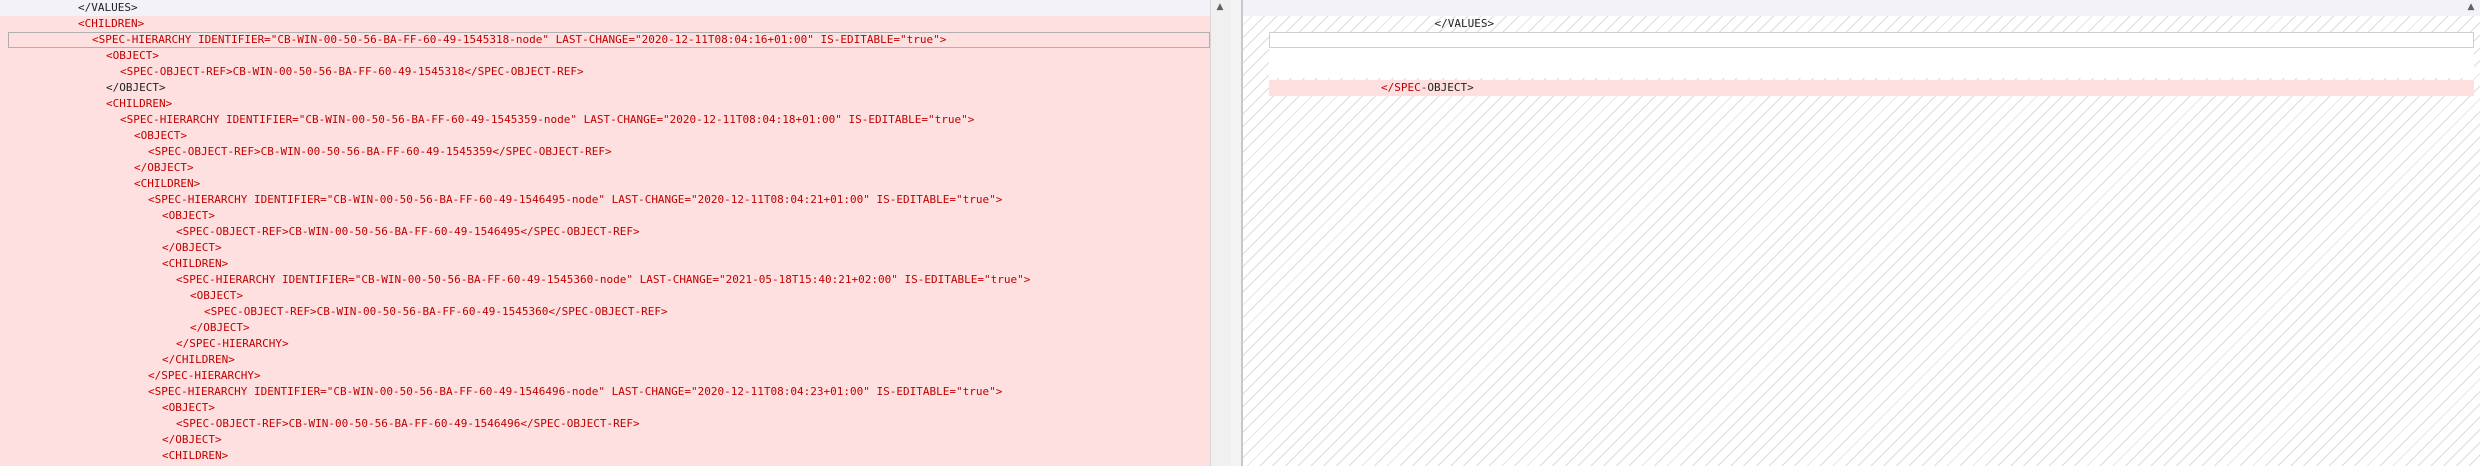  What do you see at coordinates (1404, 87) in the screenshot?
I see `right-changed-prefix: </SPEC-` at bounding box center [1404, 87].